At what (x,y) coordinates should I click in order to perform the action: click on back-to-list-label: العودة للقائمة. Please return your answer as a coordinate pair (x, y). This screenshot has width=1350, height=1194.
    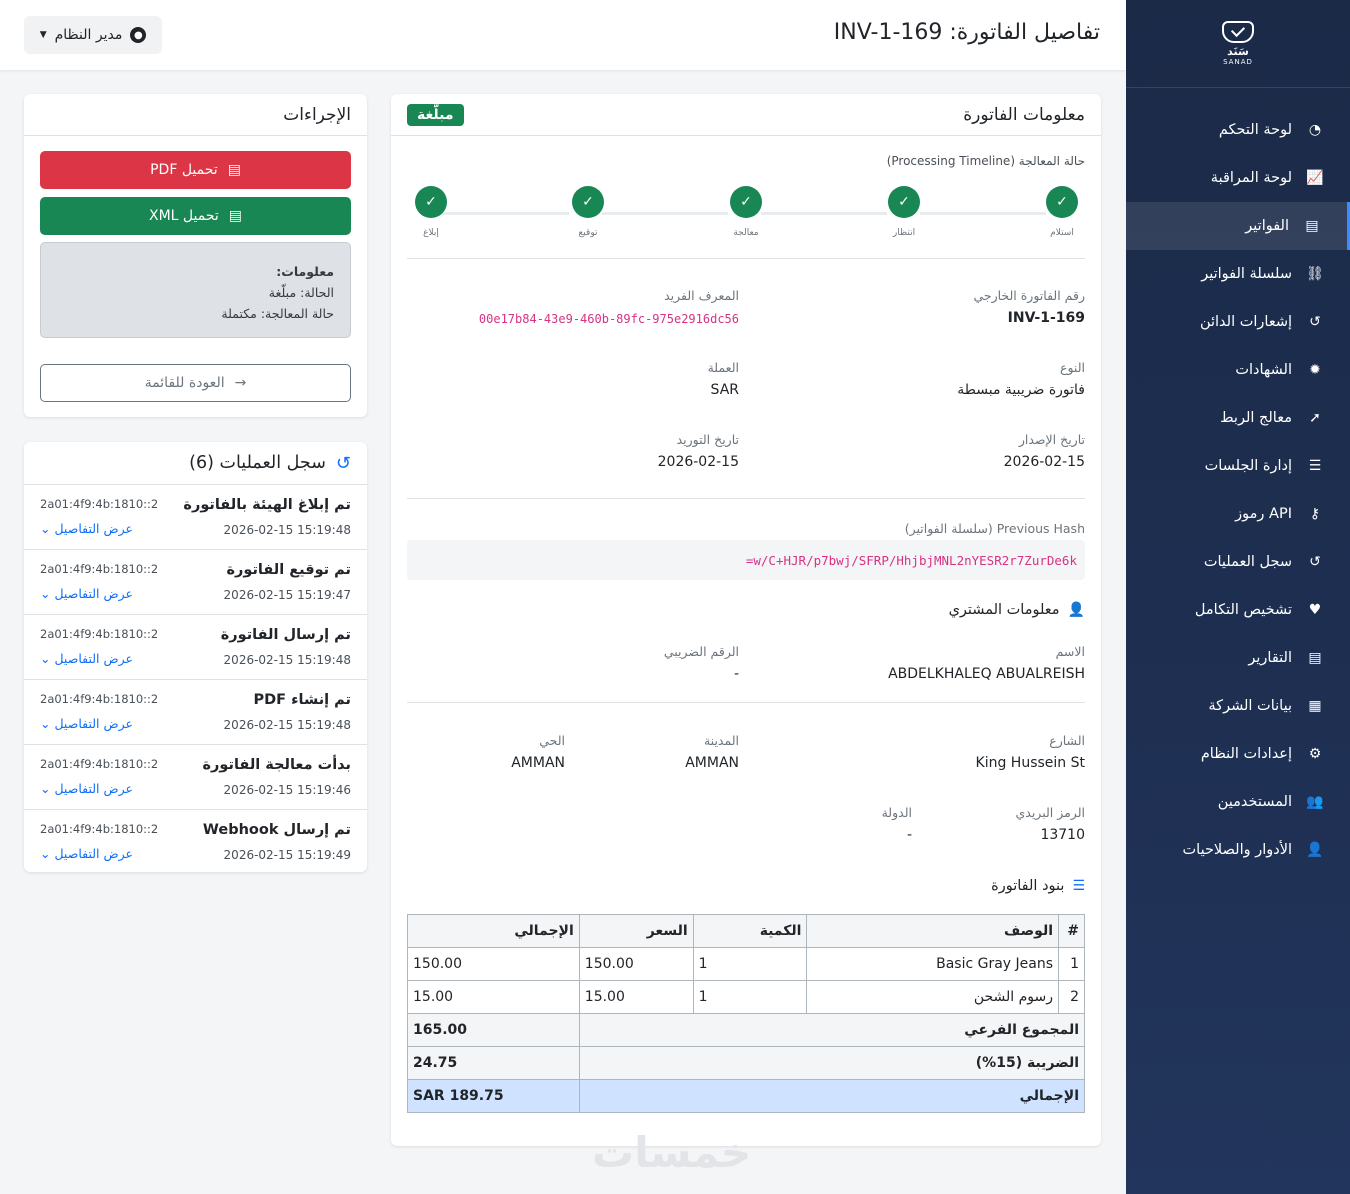
    Looking at the image, I should click on (184, 383).